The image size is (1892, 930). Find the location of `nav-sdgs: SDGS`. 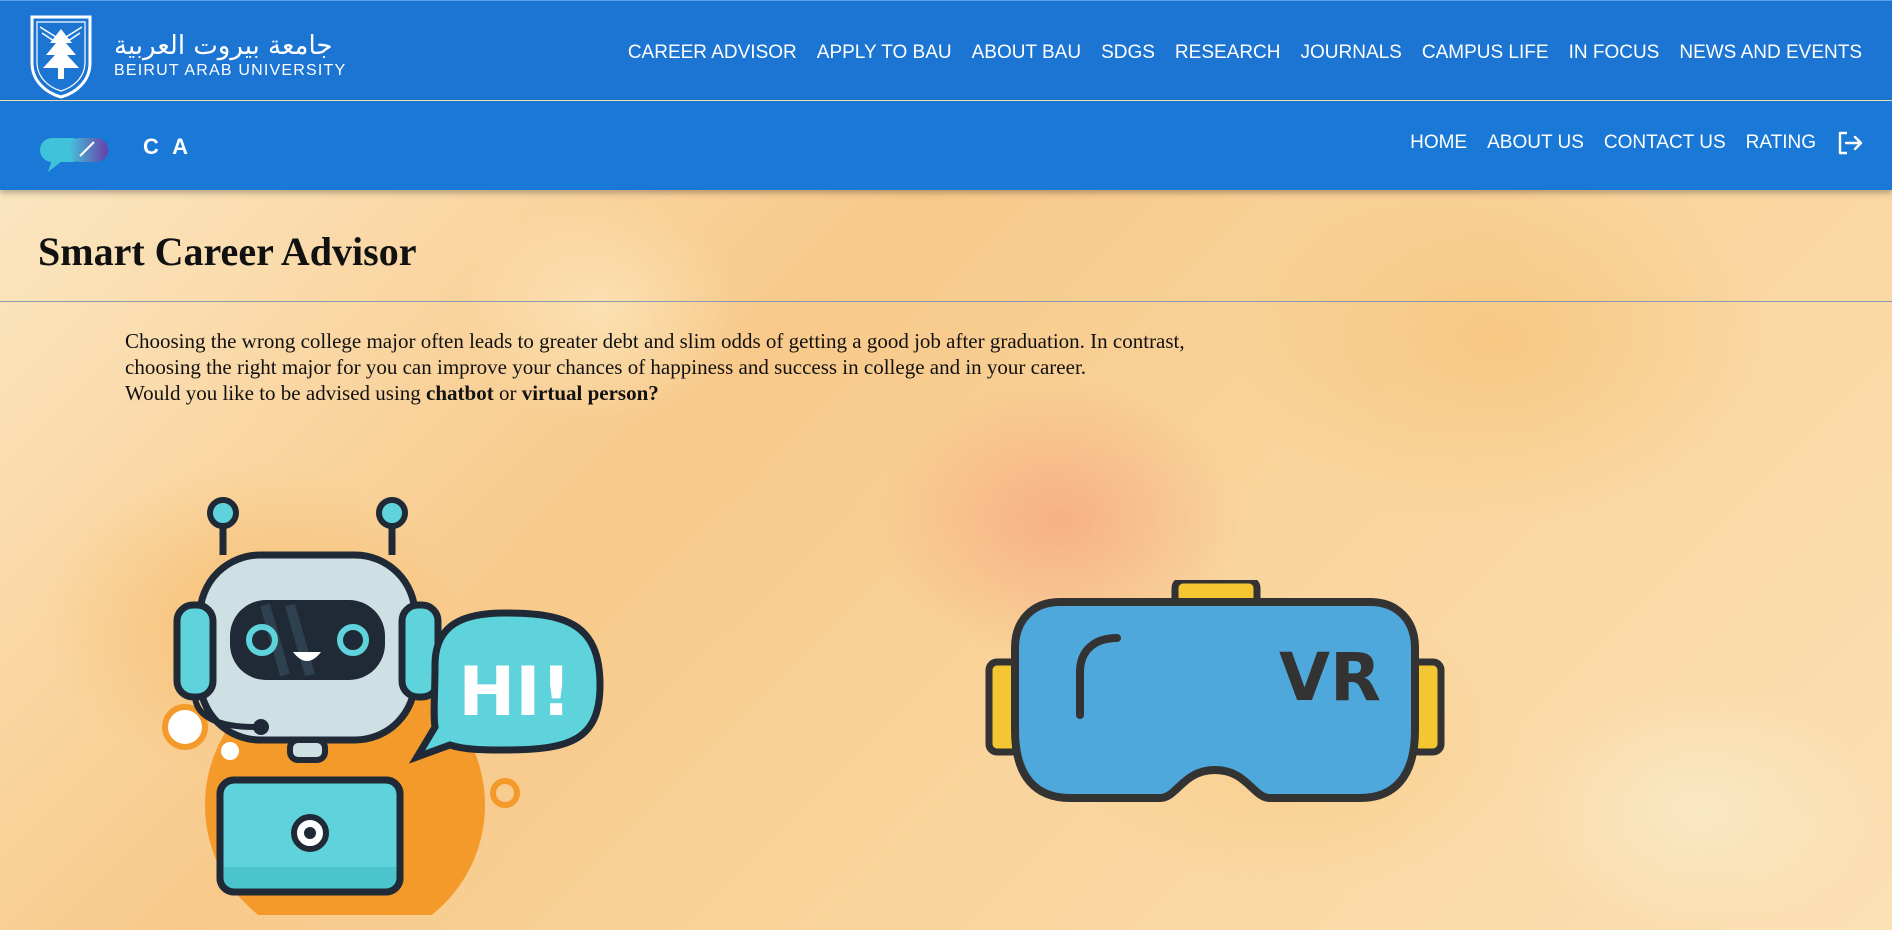

nav-sdgs: SDGS is located at coordinates (1128, 53).